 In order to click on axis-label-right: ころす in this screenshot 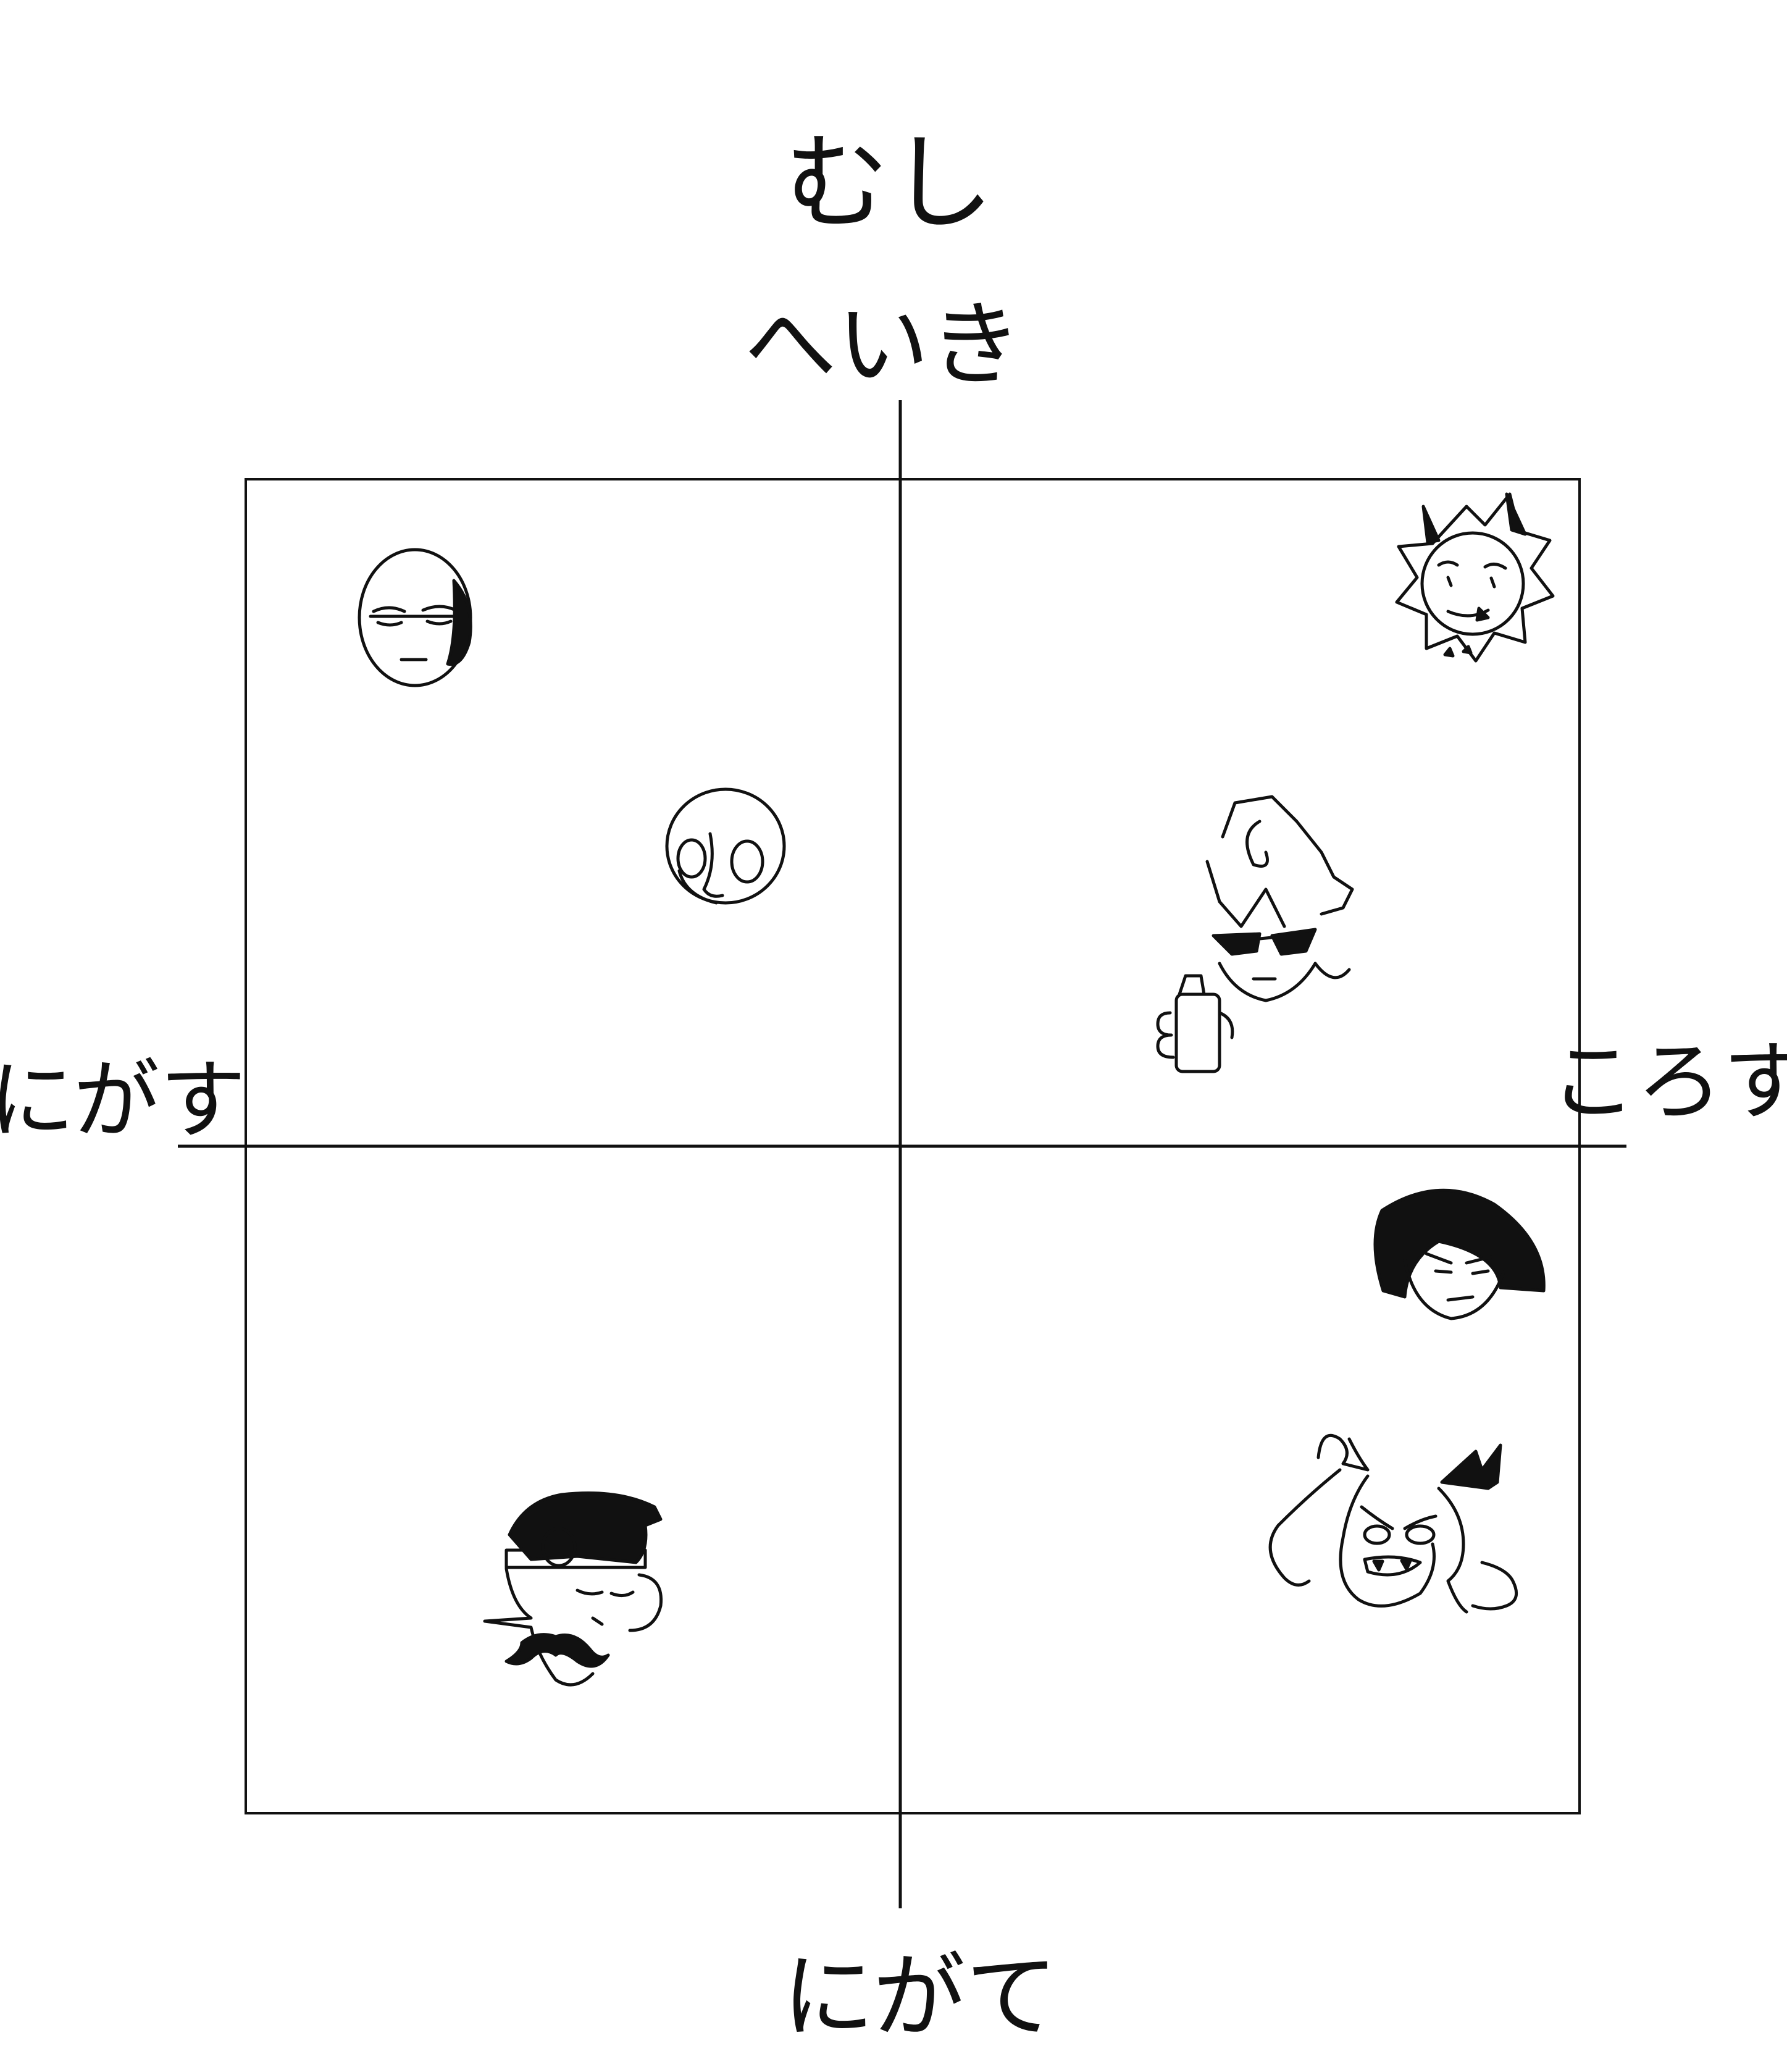, I will do `click(1668, 1082)`.